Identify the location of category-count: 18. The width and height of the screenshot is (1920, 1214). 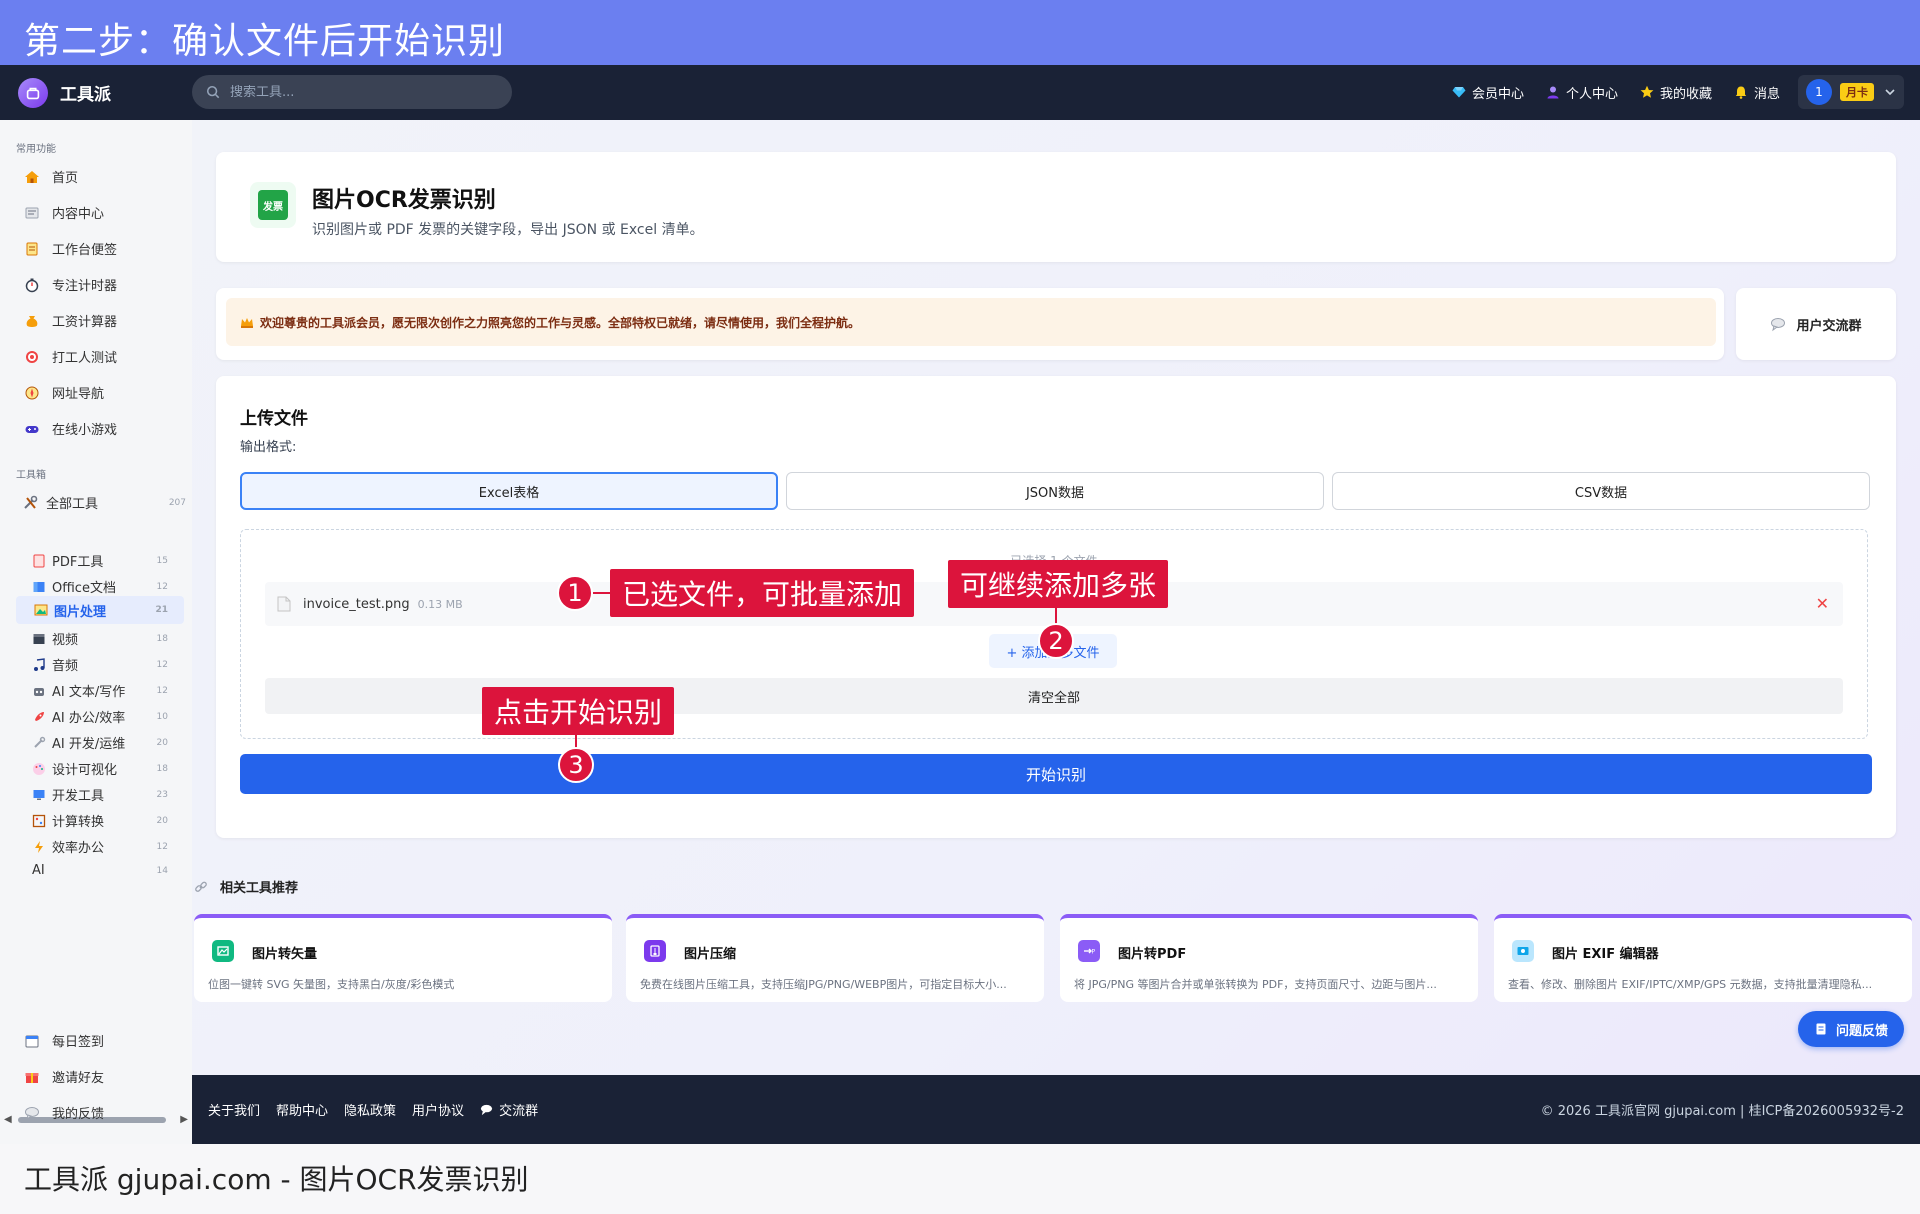
(162, 768).